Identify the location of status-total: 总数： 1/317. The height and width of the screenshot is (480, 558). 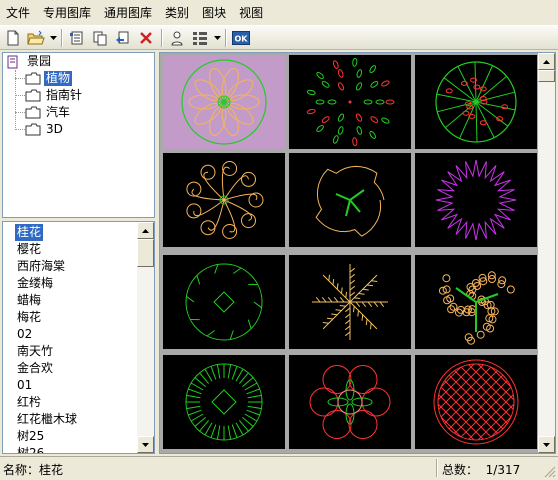
(481, 469).